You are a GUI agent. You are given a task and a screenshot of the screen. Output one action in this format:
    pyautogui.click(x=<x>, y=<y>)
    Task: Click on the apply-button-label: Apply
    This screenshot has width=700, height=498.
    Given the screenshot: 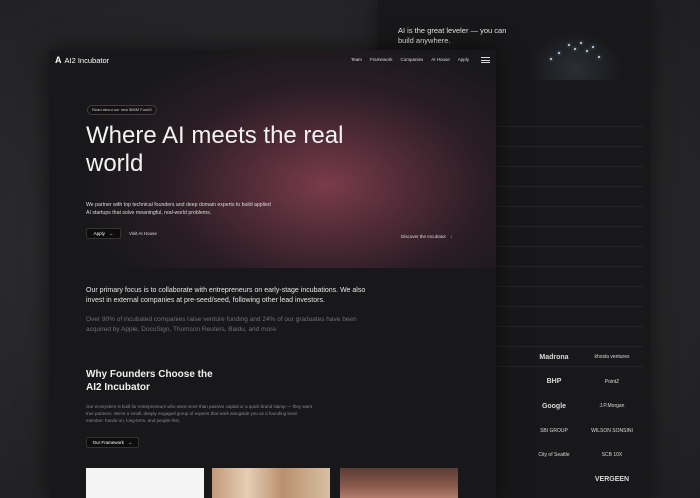 What is the action you would take?
    pyautogui.click(x=99, y=233)
    